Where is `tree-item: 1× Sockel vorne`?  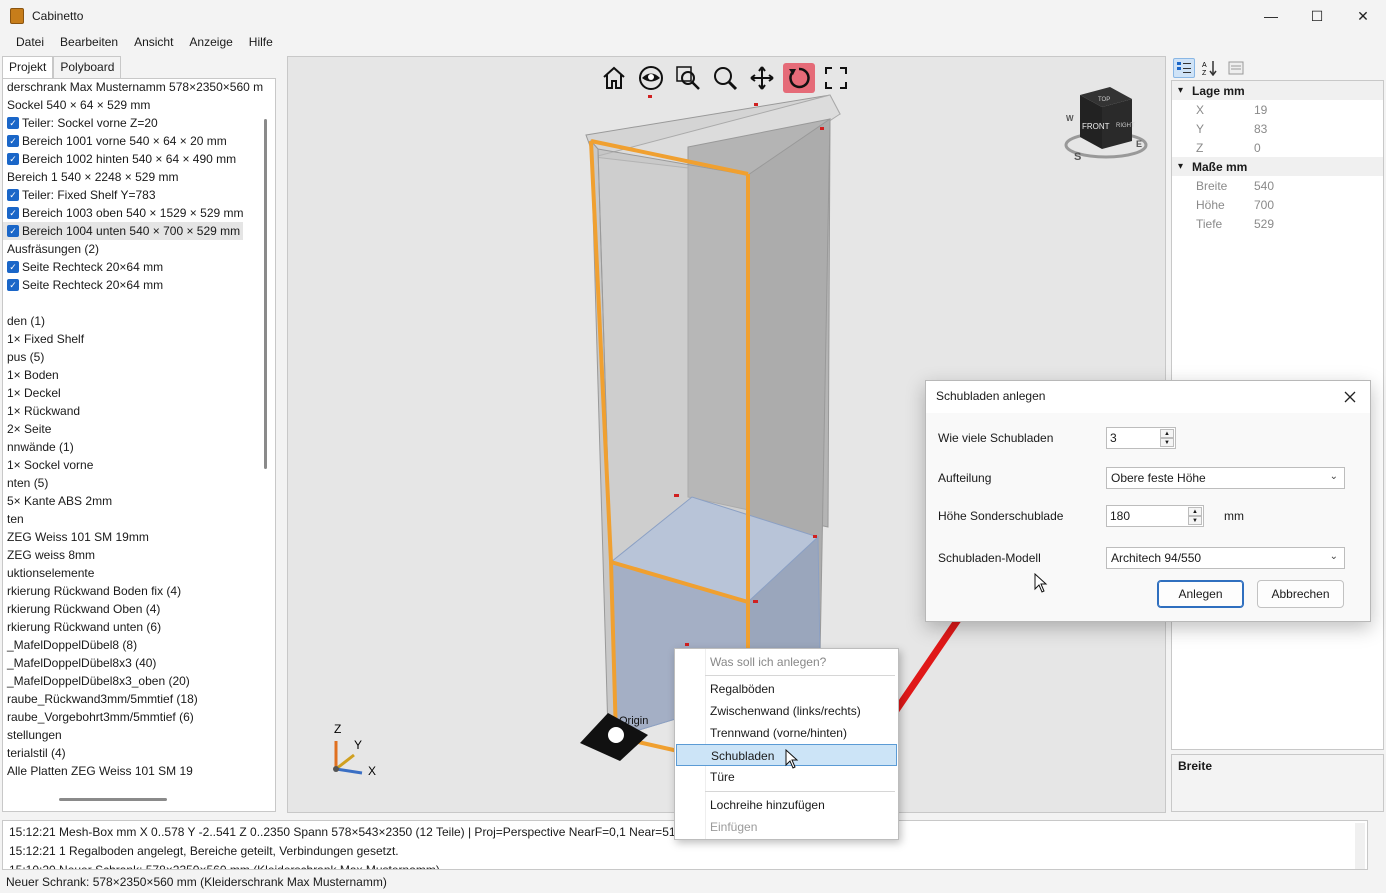 tree-item: 1× Sockel vorne is located at coordinates (139, 465).